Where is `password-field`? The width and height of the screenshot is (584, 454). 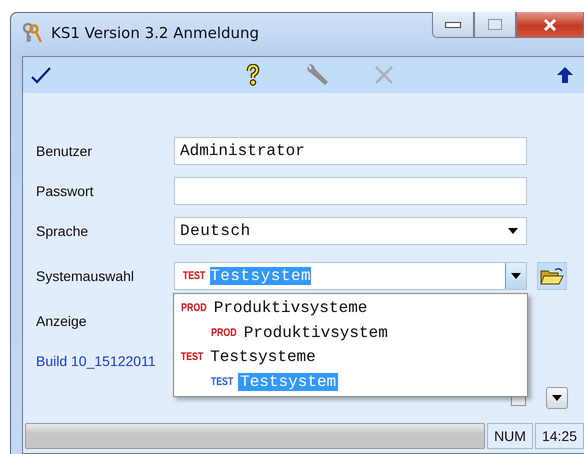 password-field is located at coordinates (350, 191).